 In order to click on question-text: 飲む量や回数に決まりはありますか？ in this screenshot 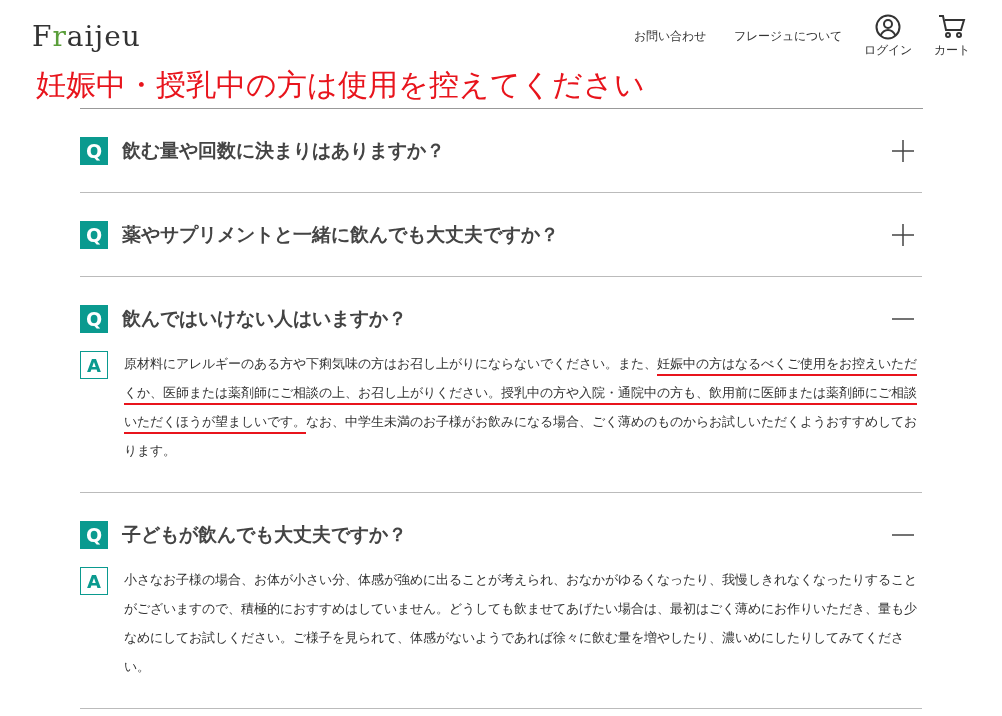, I will do `click(283, 151)`.